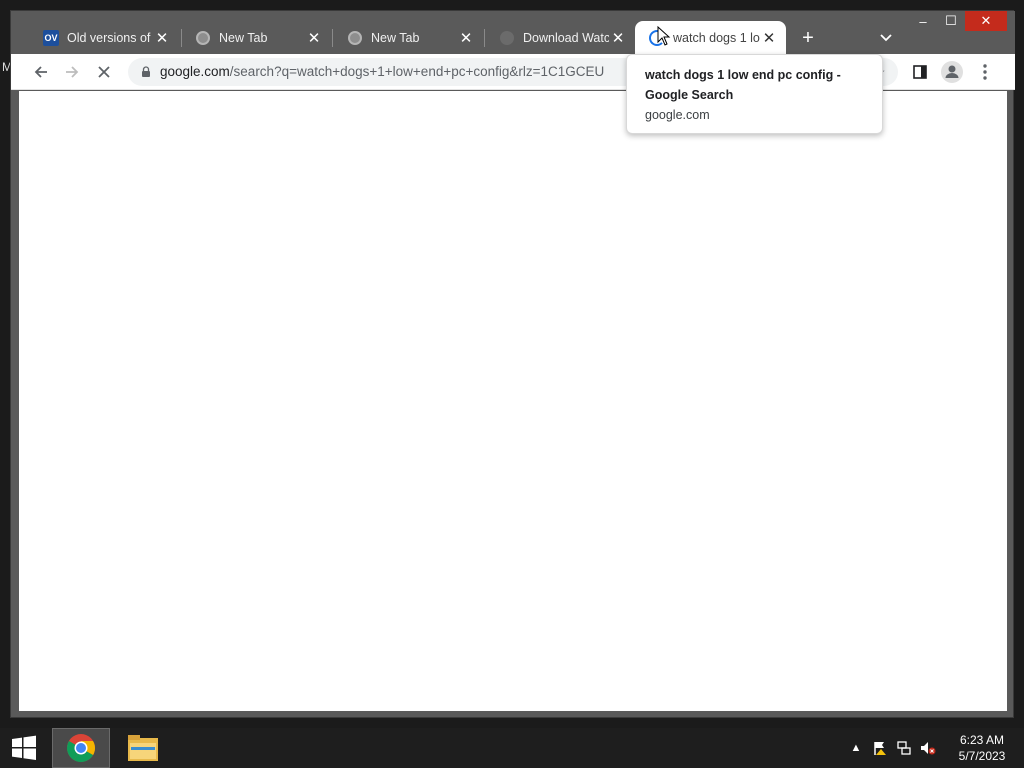  I want to click on taskbar: ▲ 6:23 AM 5/7/2023, so click(512, 748).